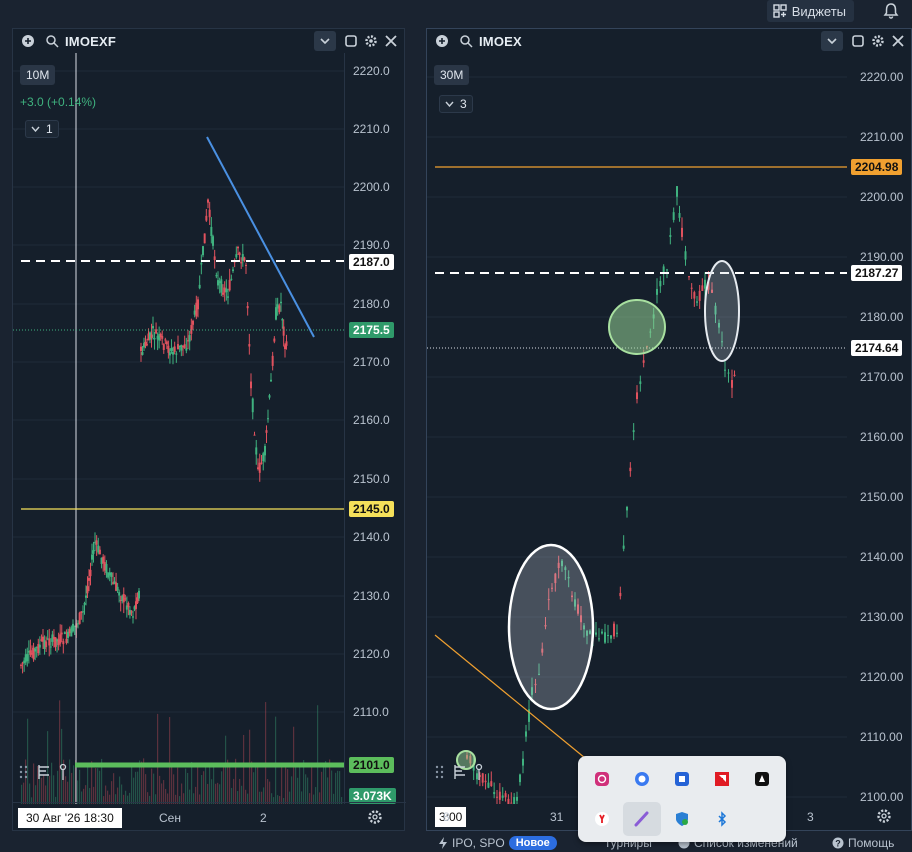 The image size is (912, 852). I want to click on widgets-button: Виджеты, so click(810, 11).